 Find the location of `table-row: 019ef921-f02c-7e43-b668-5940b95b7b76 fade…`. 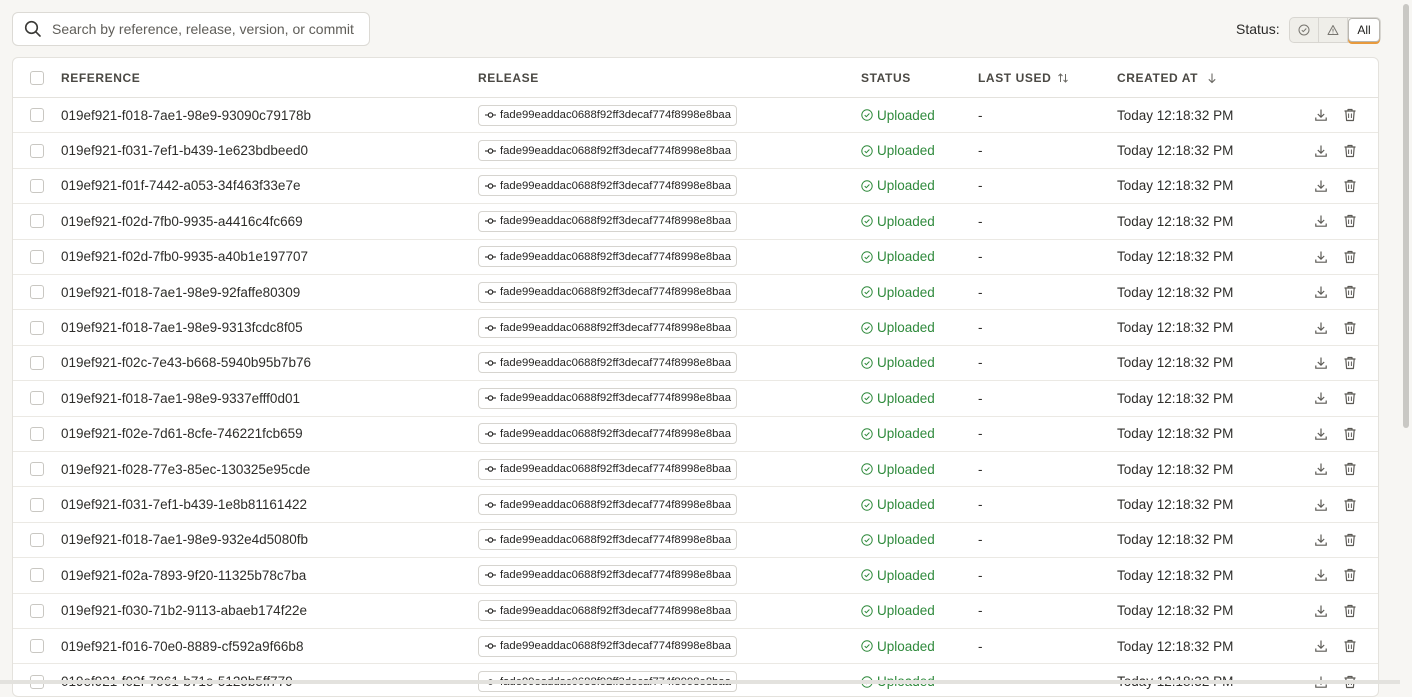

table-row: 019ef921-f02c-7e43-b668-5940b95b7b76 fade… is located at coordinates (695, 364).